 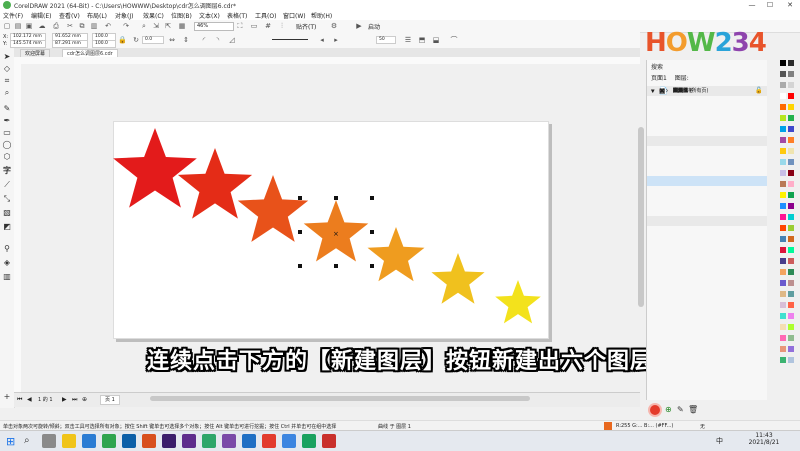 I want to click on page-tab-1: 页 1, so click(x=110, y=400).